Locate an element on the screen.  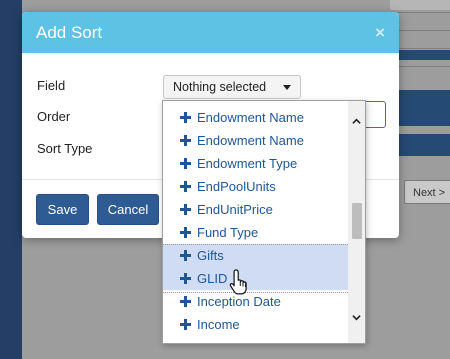
chevron-up-icon is located at coordinates (356, 121).